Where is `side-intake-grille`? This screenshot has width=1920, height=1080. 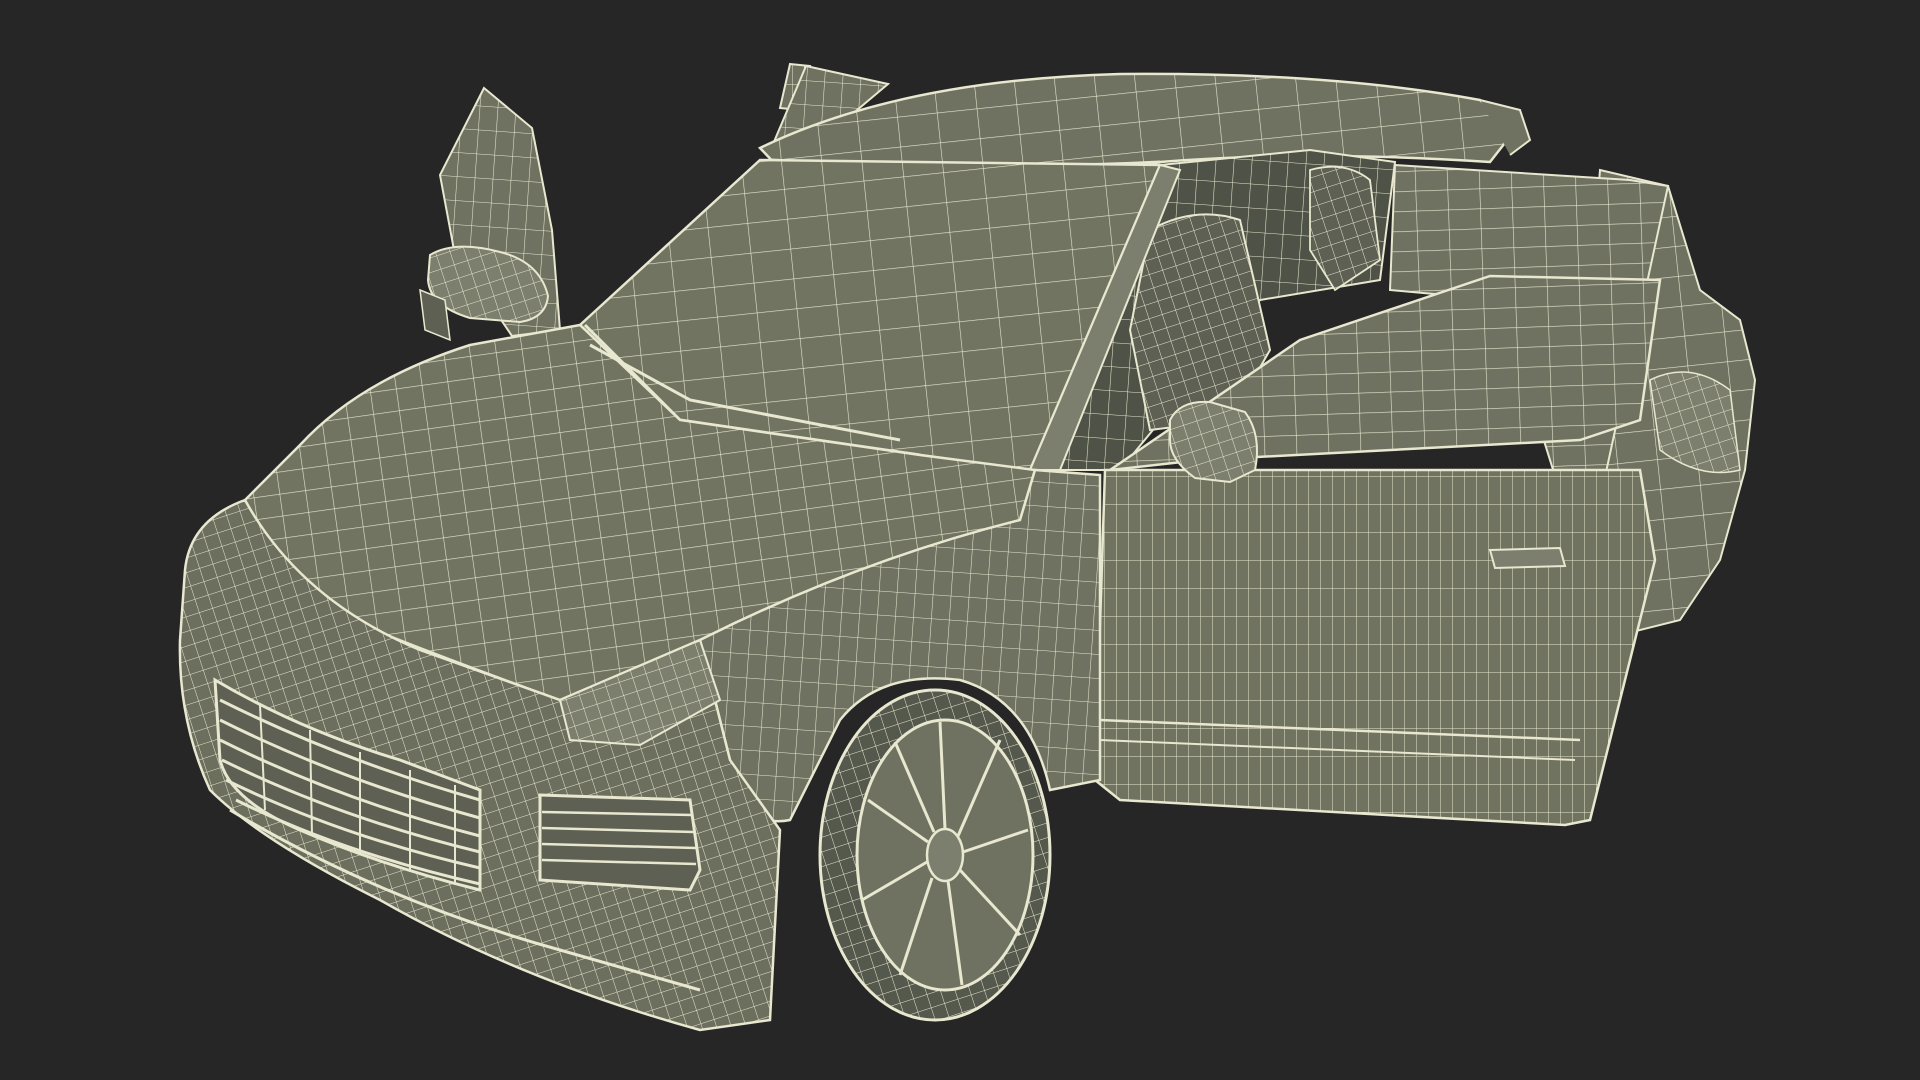
side-intake-grille is located at coordinates (620, 842).